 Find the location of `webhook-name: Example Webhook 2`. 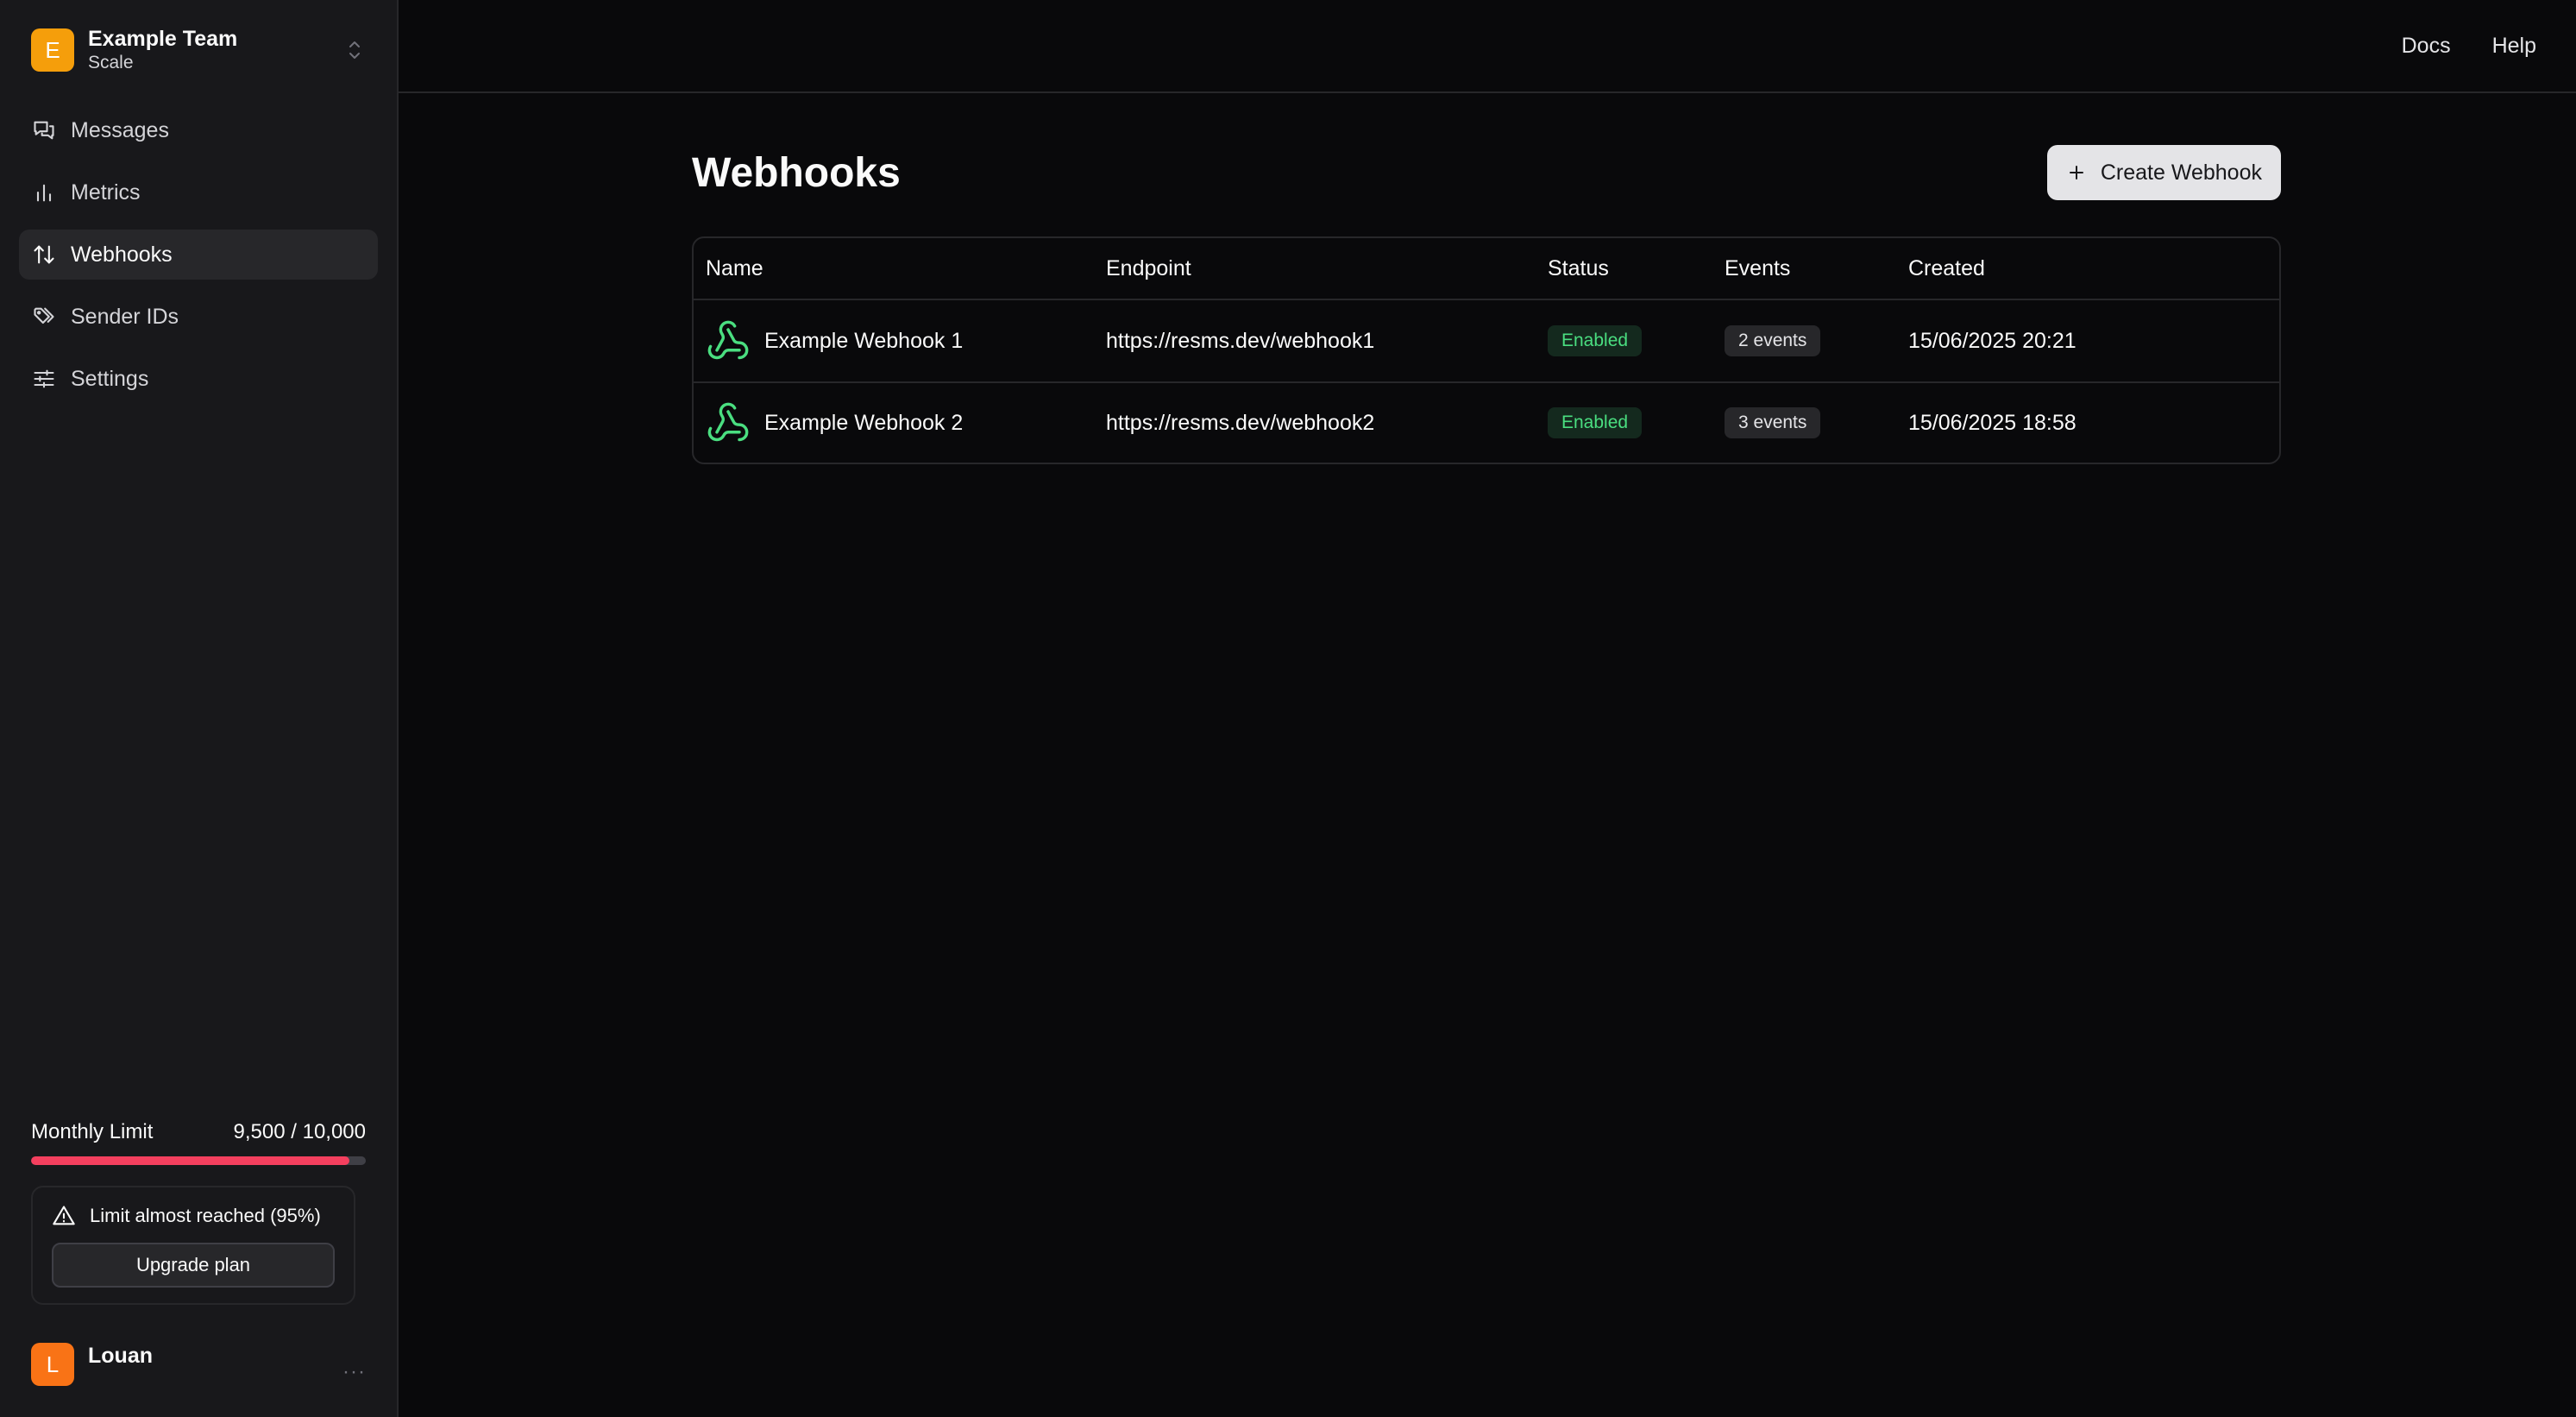

webhook-name: Example Webhook 2 is located at coordinates (864, 422).